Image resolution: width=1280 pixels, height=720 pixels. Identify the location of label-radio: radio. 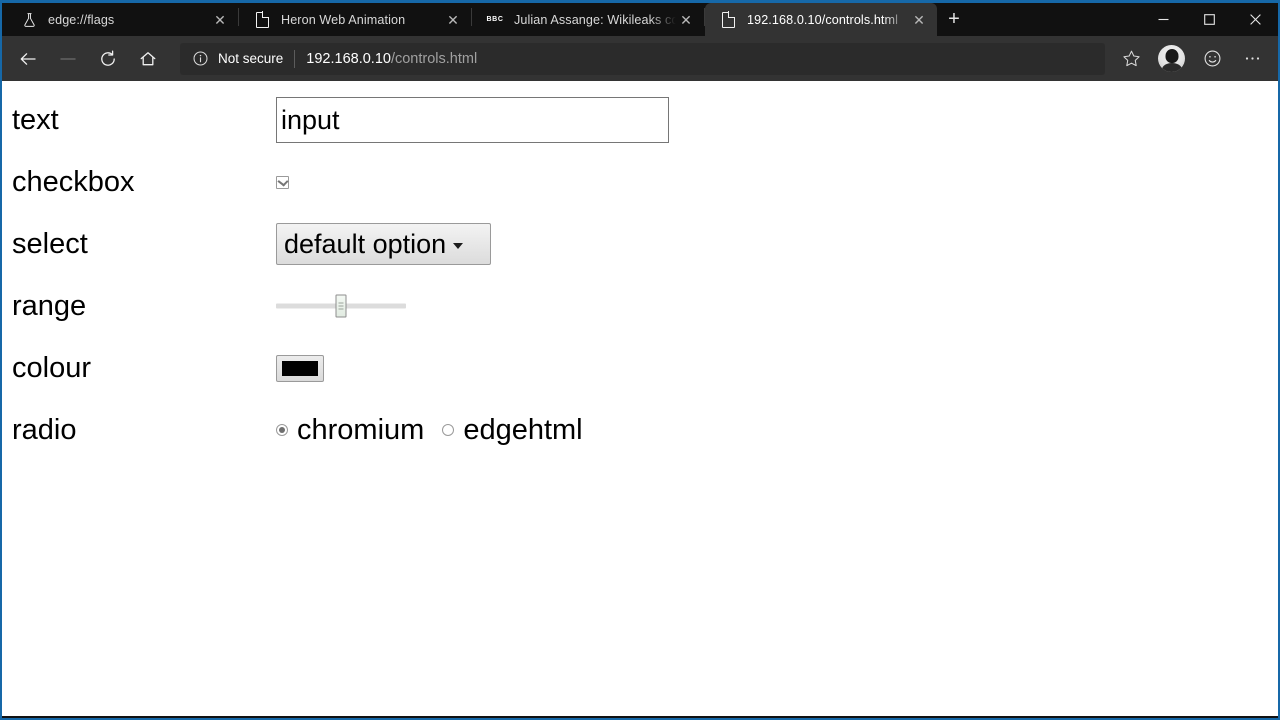
(44, 429).